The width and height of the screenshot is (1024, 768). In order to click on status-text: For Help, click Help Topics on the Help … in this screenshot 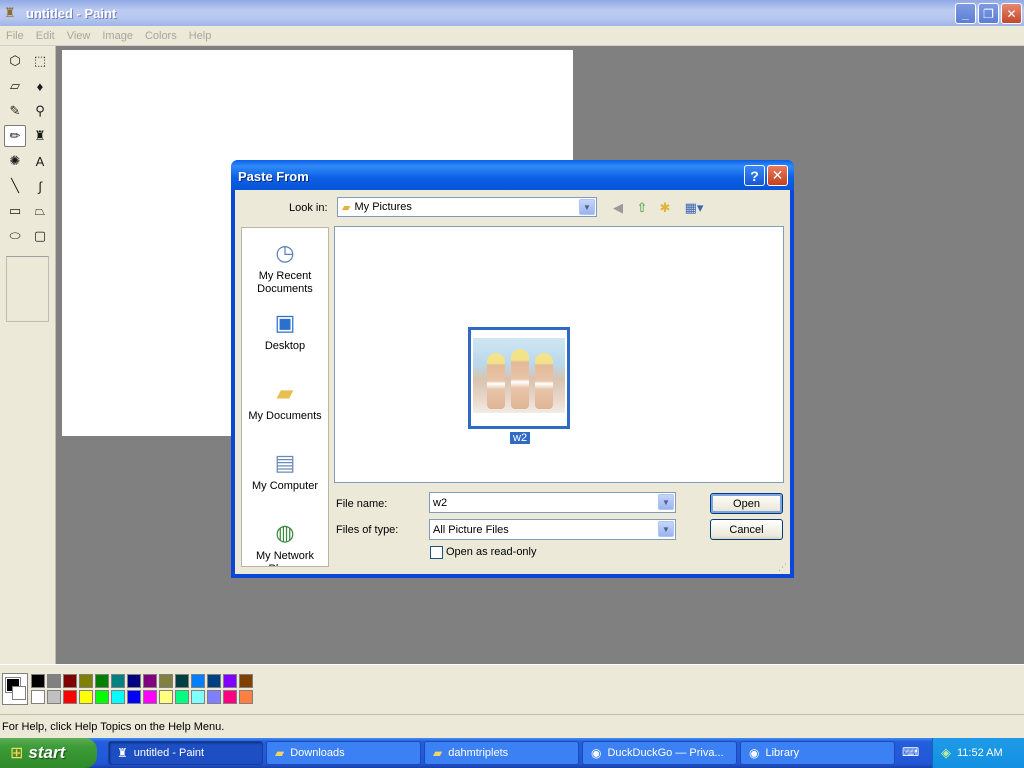, I will do `click(113, 726)`.